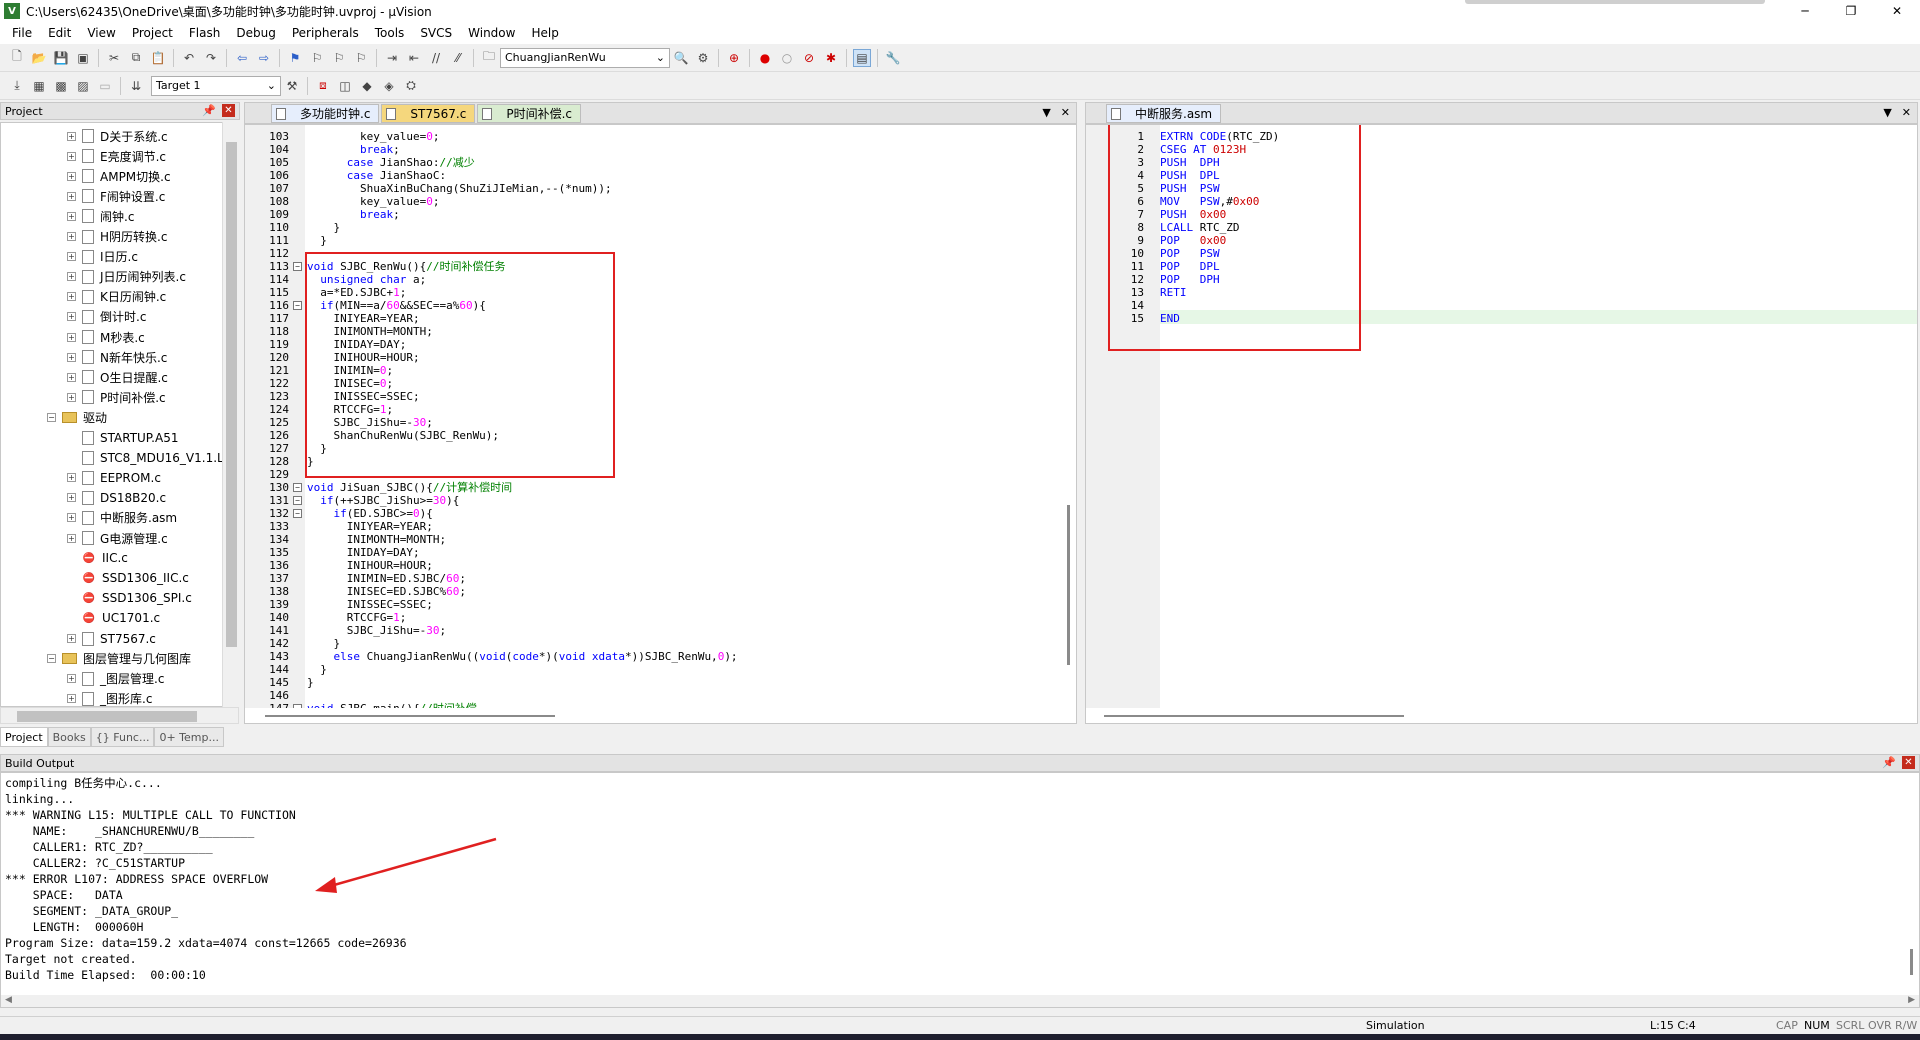 The height and width of the screenshot is (1040, 1920). Describe the element at coordinates (544, 33) in the screenshot. I see `menu-item-help: Help` at that location.